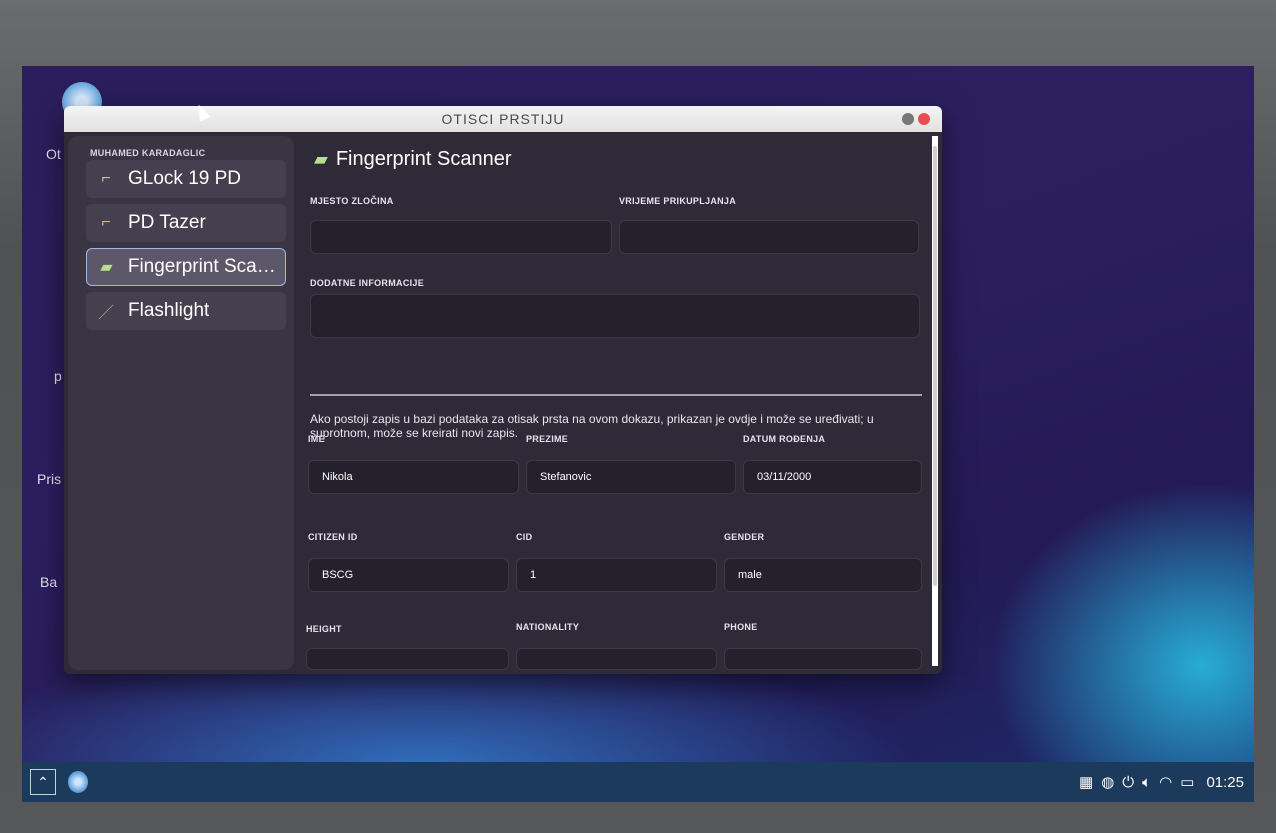  I want to click on dob-label: DATUM ROĐENJA, so click(784, 439).